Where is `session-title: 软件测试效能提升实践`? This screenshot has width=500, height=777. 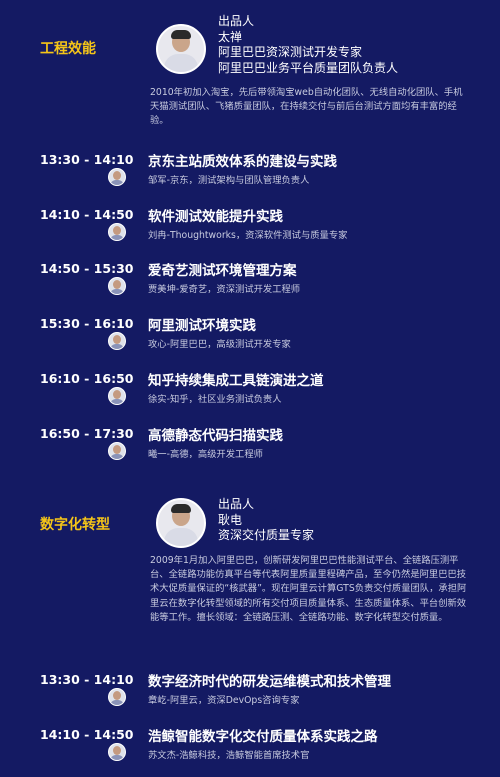 session-title: 软件测试效能提升实践 is located at coordinates (215, 217).